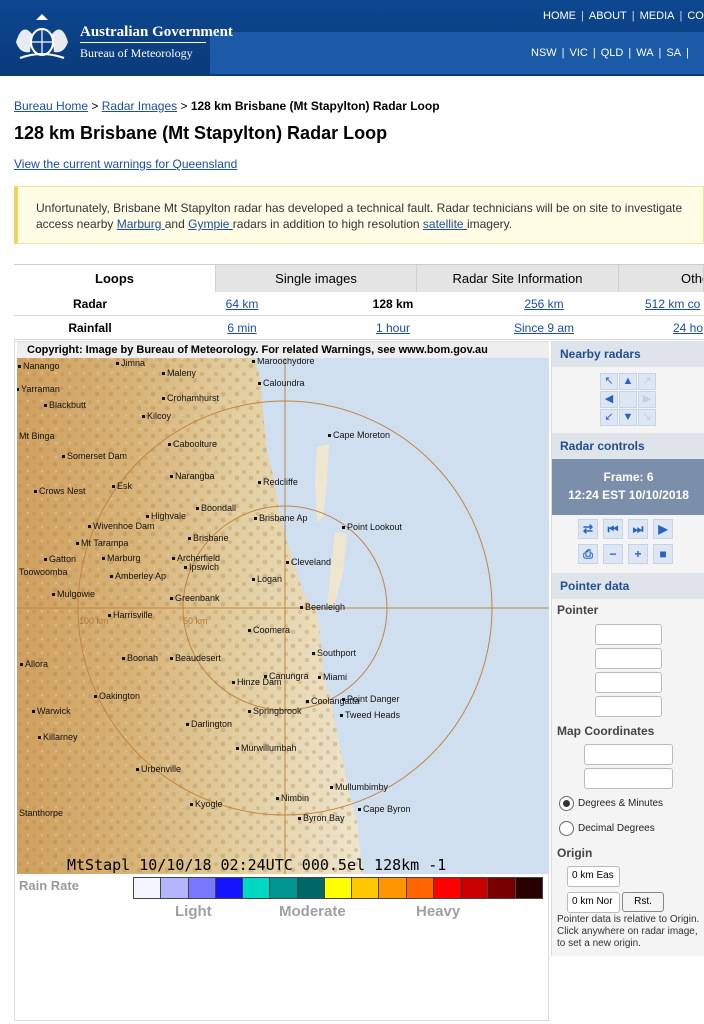  Describe the element at coordinates (49, 885) in the screenshot. I see `rain-rate-label: Rain Rate` at that location.